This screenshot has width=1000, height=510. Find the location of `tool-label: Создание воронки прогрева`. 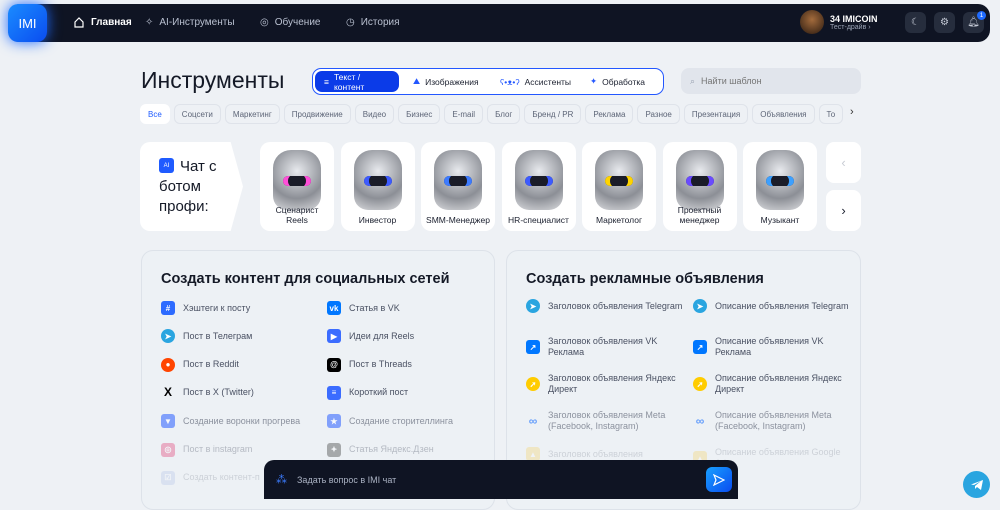

tool-label: Создание воронки прогрева is located at coordinates (242, 420).